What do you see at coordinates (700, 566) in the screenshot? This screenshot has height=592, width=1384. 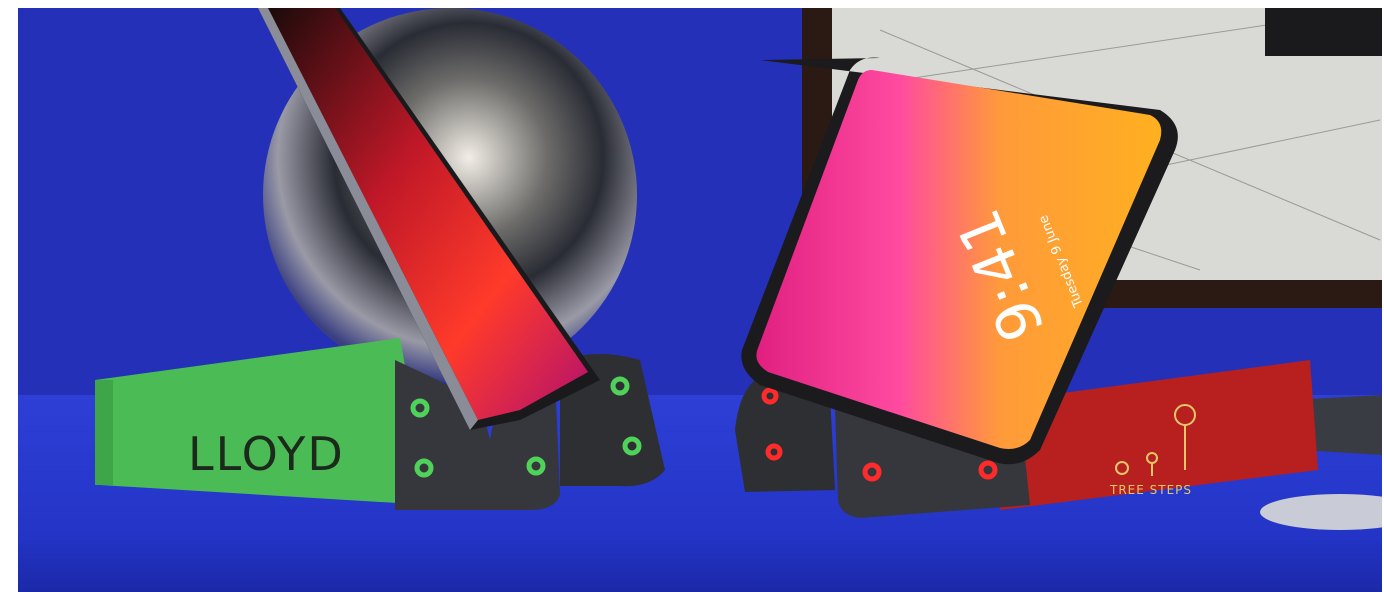 I see `table-front-edge` at bounding box center [700, 566].